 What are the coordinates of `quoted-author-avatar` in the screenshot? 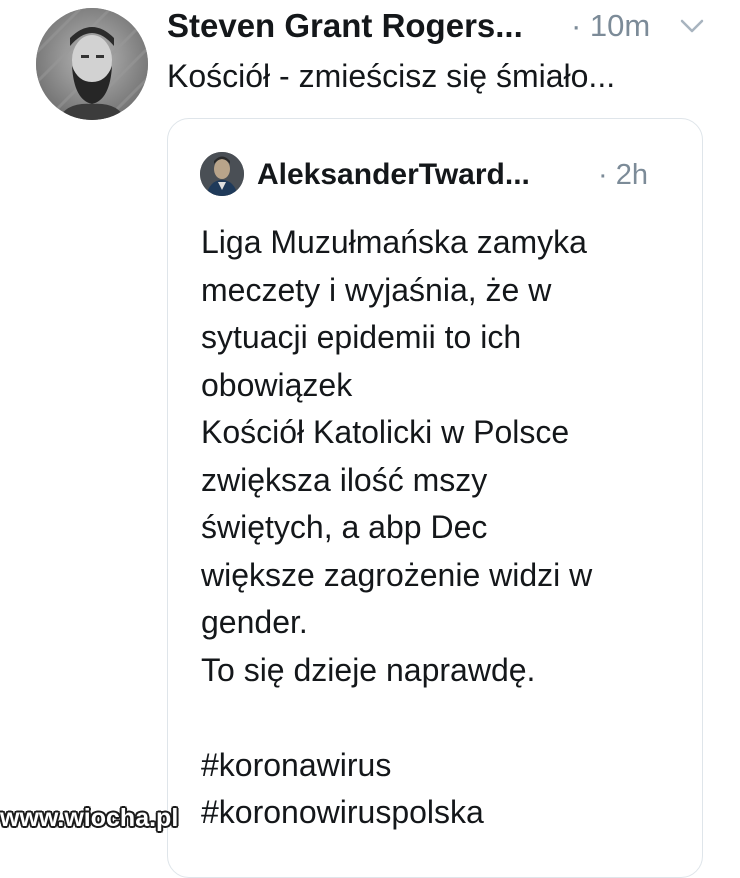 It's located at (222, 174).